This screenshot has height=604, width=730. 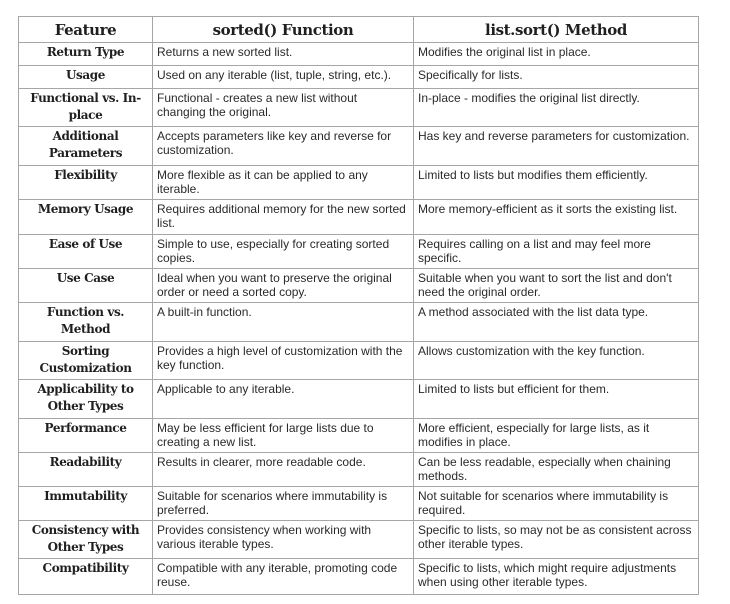 I want to click on list-sort-method-cell: Modifies the original list in place., so click(x=556, y=54).